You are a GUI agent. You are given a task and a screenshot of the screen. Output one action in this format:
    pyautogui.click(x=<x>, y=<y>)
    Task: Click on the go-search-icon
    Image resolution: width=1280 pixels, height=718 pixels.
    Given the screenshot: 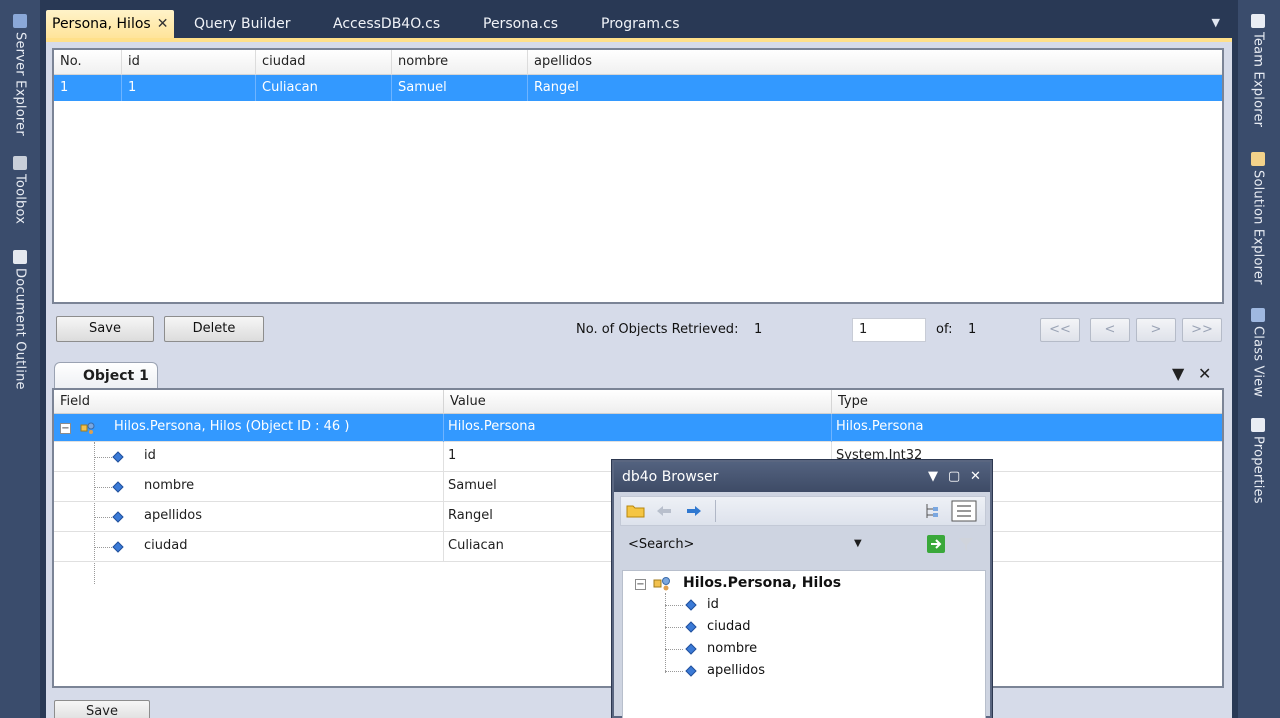 What is the action you would take?
    pyautogui.click(x=936, y=544)
    